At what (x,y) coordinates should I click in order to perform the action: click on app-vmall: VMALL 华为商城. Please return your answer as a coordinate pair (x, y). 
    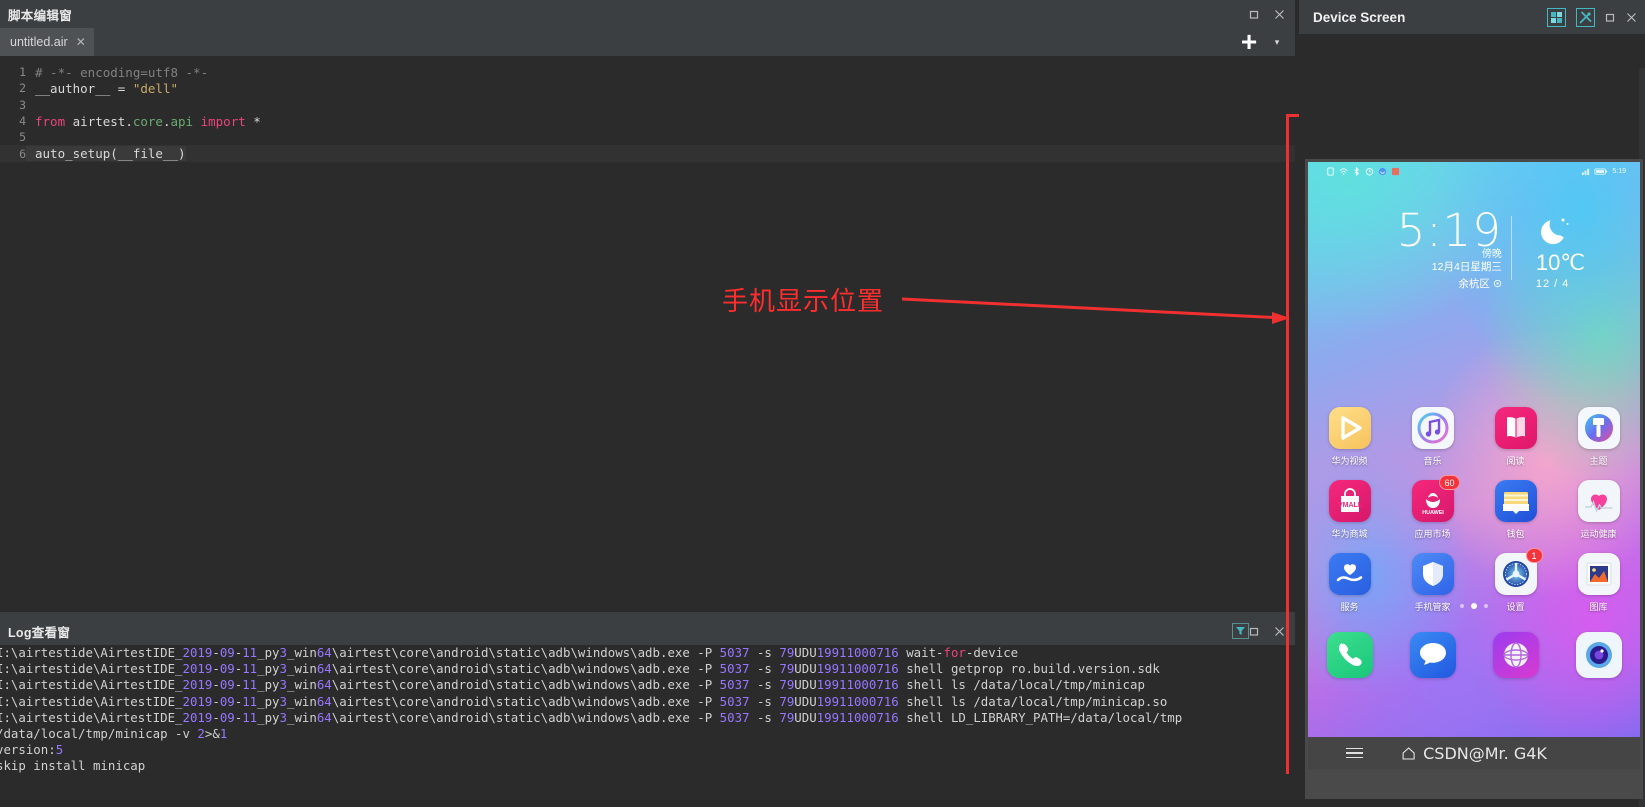
    Looking at the image, I should click on (1349, 510).